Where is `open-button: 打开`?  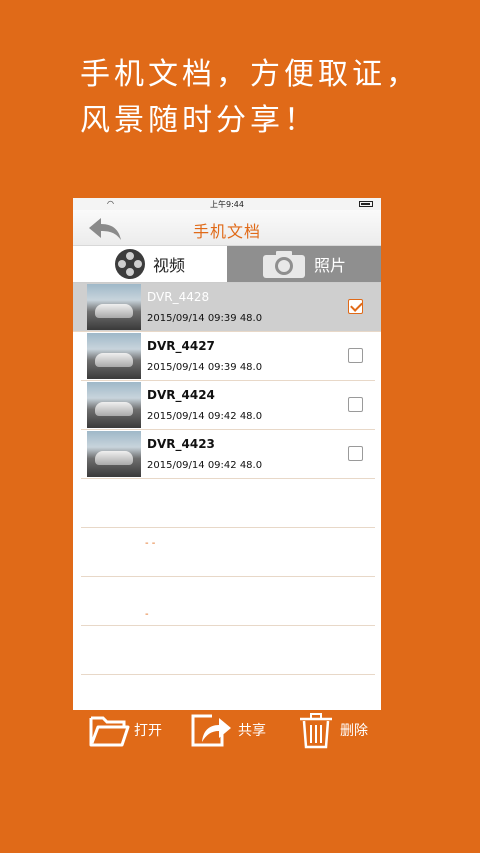 open-button: 打开 is located at coordinates (125, 730).